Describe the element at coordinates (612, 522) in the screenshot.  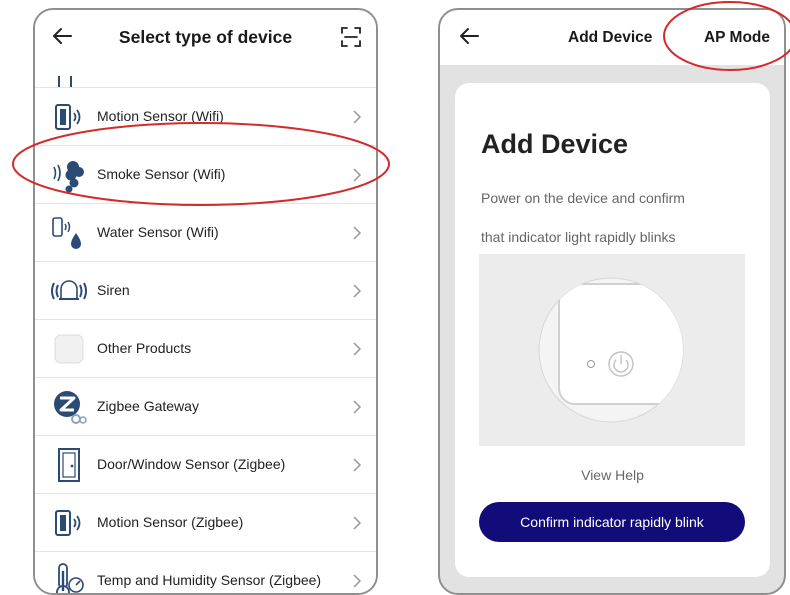
I see `confirm-blink-button: Confirm indicator rapidly blink` at that location.